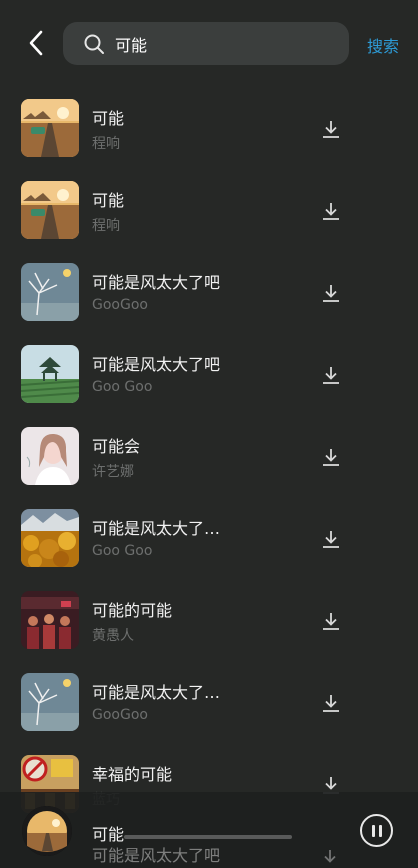 Image resolution: width=418 pixels, height=868 pixels. Describe the element at coordinates (232, 43) in the screenshot. I see `search-input` at that location.